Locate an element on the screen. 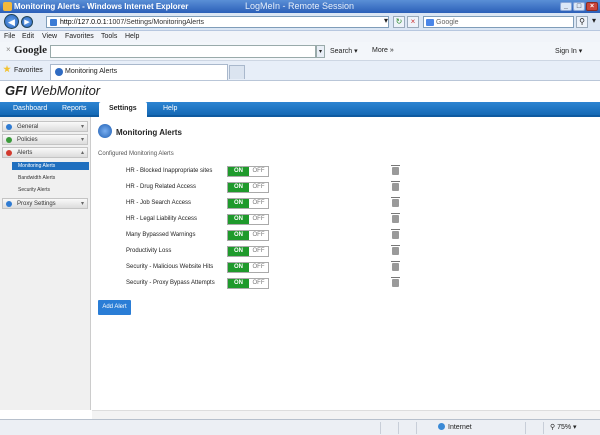 This screenshot has height=435, width=600. forward-button: ▶ is located at coordinates (27, 22).